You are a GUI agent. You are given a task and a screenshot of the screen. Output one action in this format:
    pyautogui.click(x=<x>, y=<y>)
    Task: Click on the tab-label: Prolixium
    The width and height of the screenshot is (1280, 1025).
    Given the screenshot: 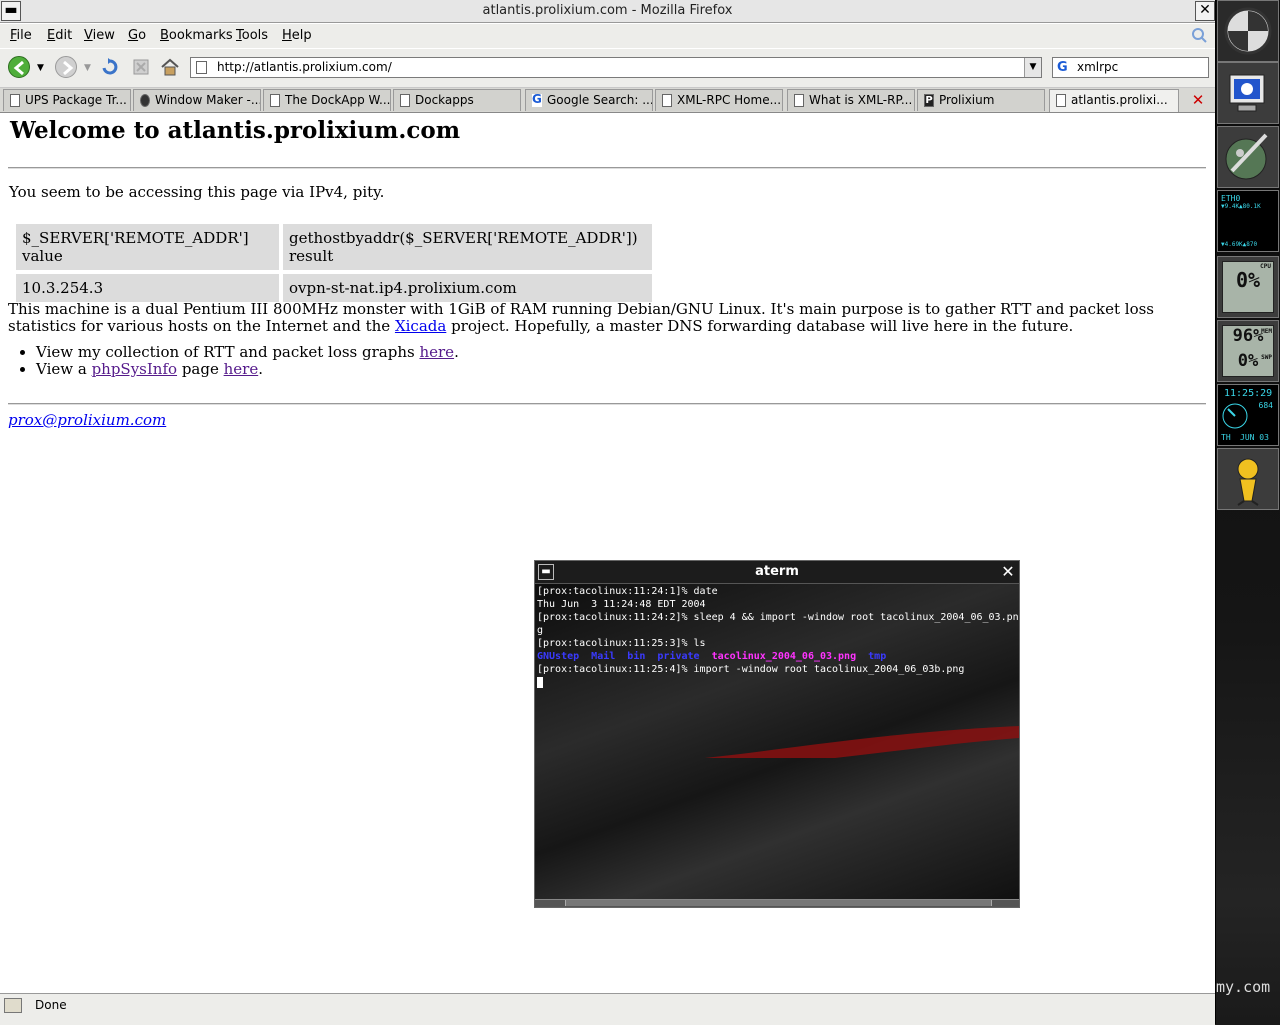 What is the action you would take?
    pyautogui.click(x=967, y=100)
    